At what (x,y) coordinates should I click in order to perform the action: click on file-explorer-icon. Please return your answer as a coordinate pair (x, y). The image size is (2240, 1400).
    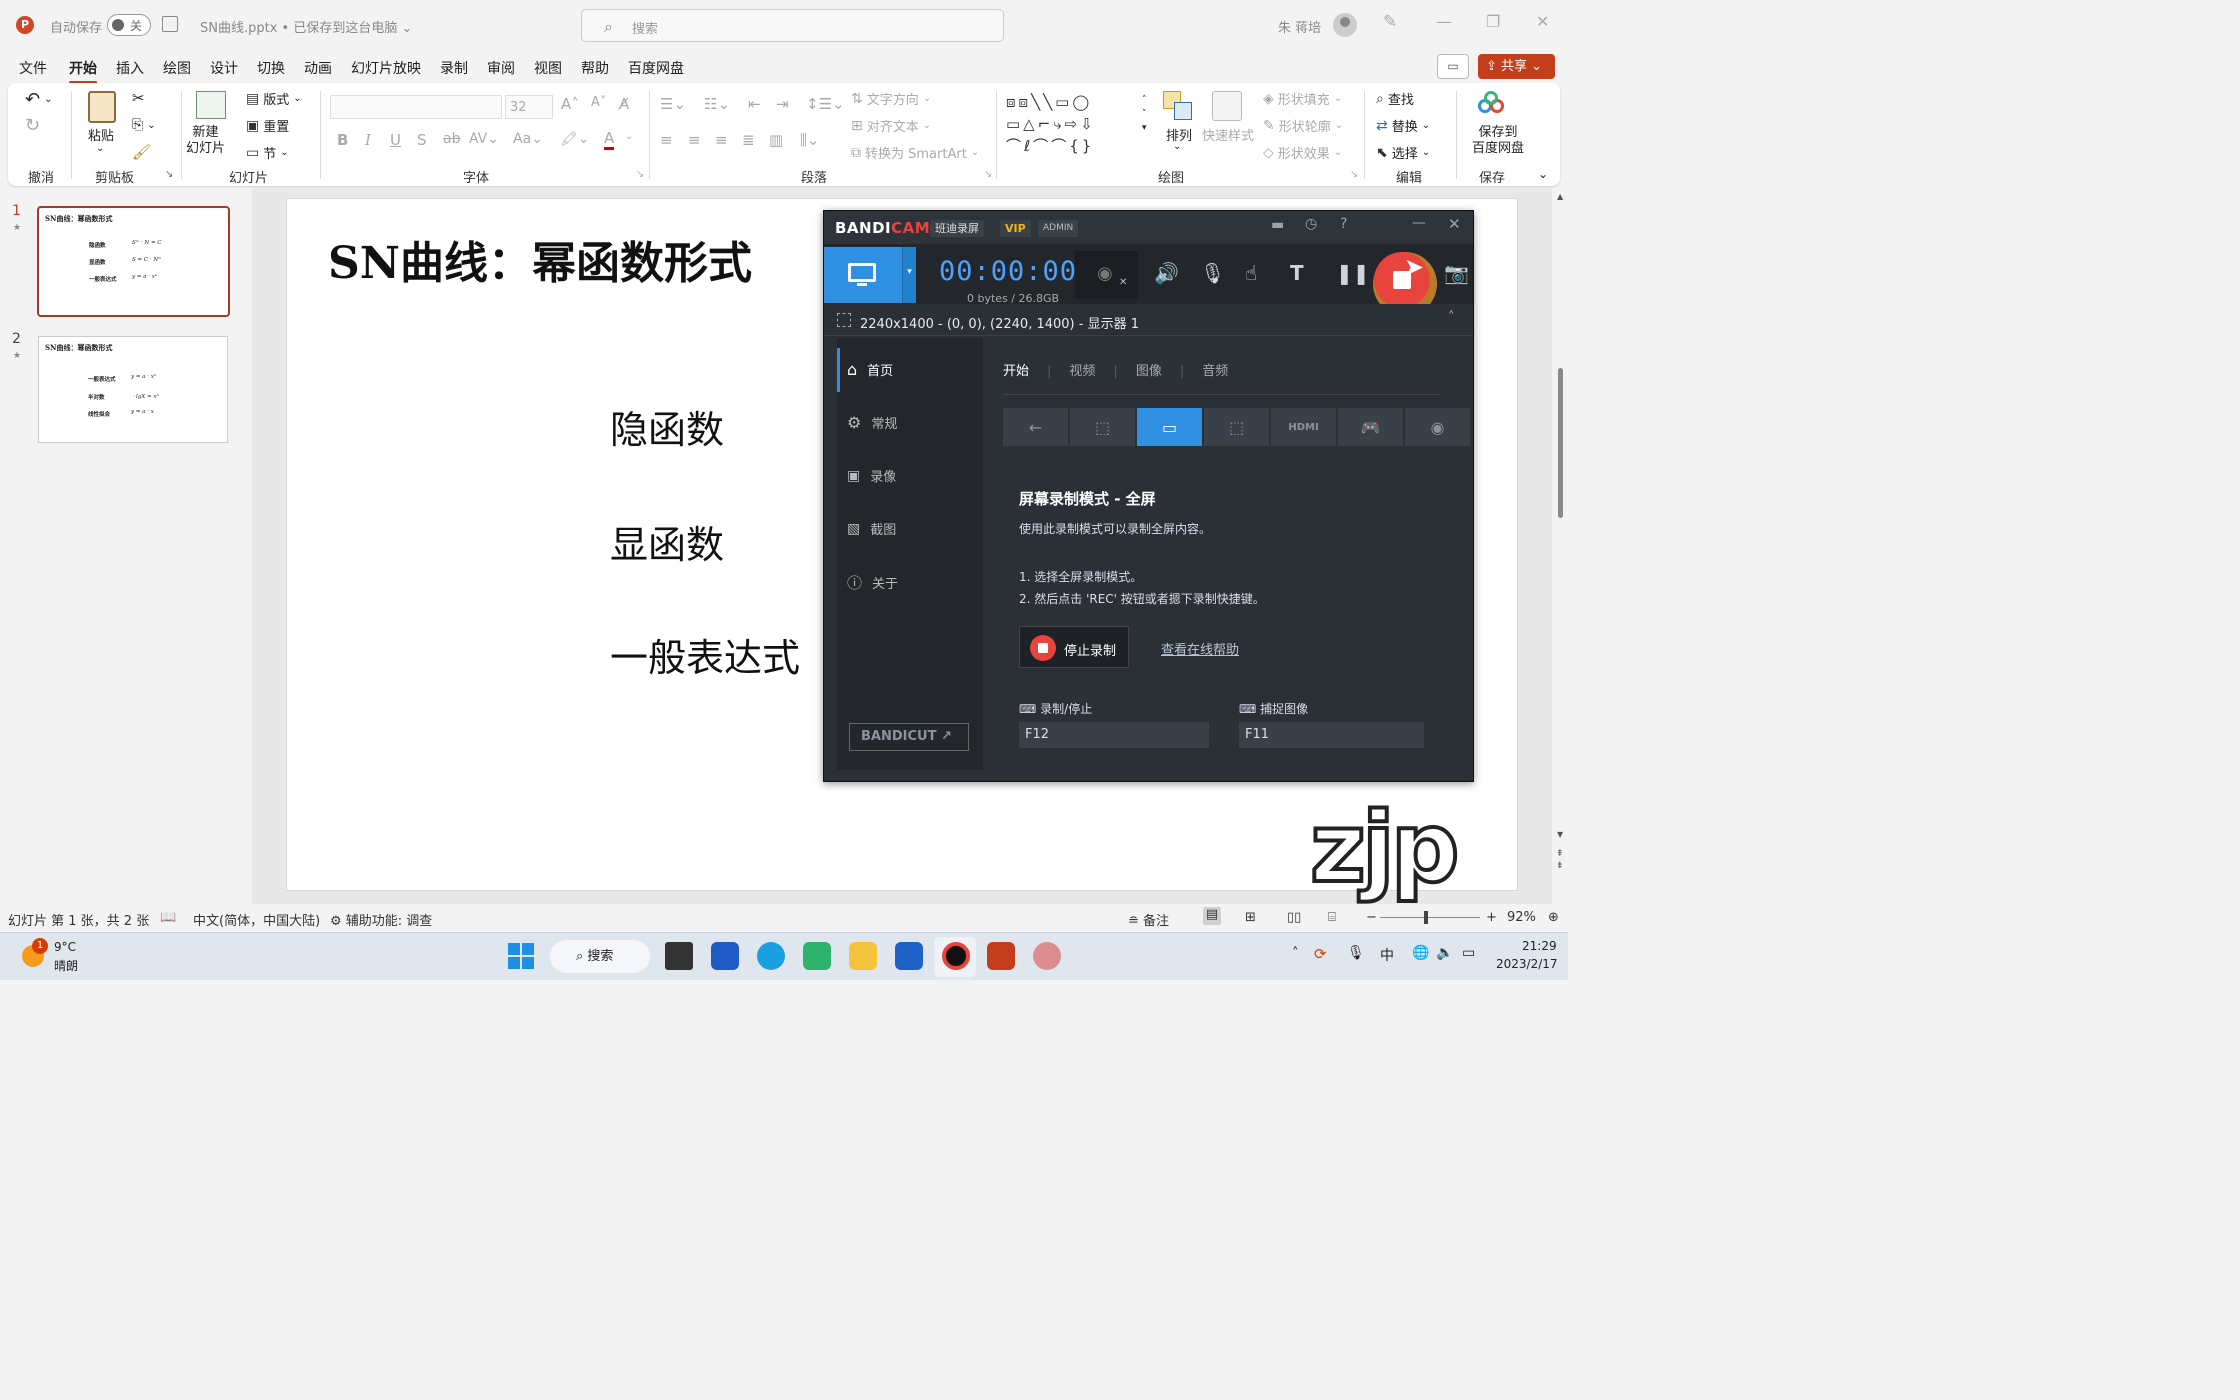
    Looking at the image, I should click on (863, 956).